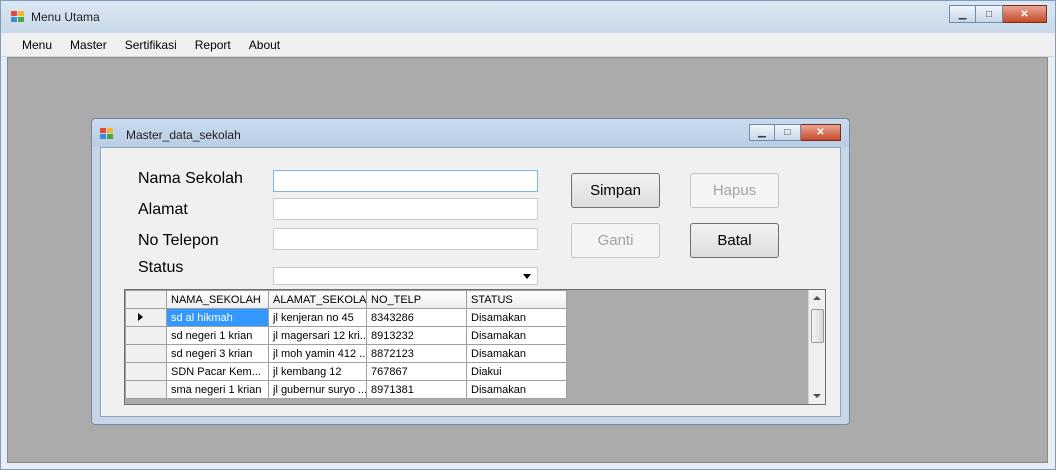 This screenshot has width=1056, height=470. What do you see at coordinates (317, 371) in the screenshot?
I see `table-cell: jl kembang 12` at bounding box center [317, 371].